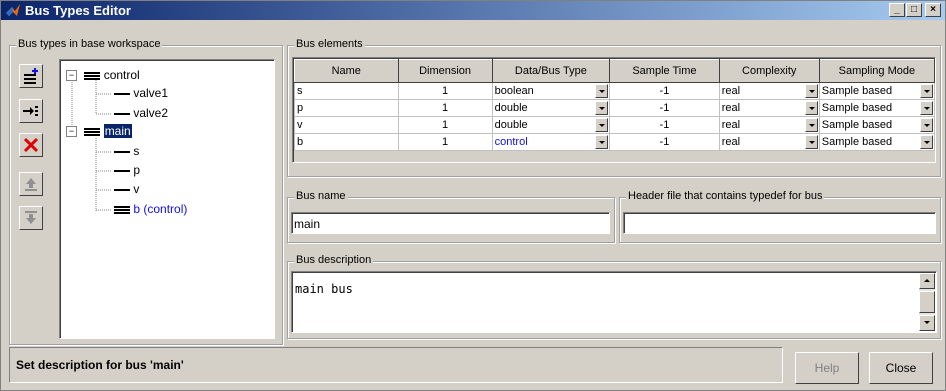 The height and width of the screenshot is (391, 946). I want to click on tree-node-label: main, so click(117, 131).